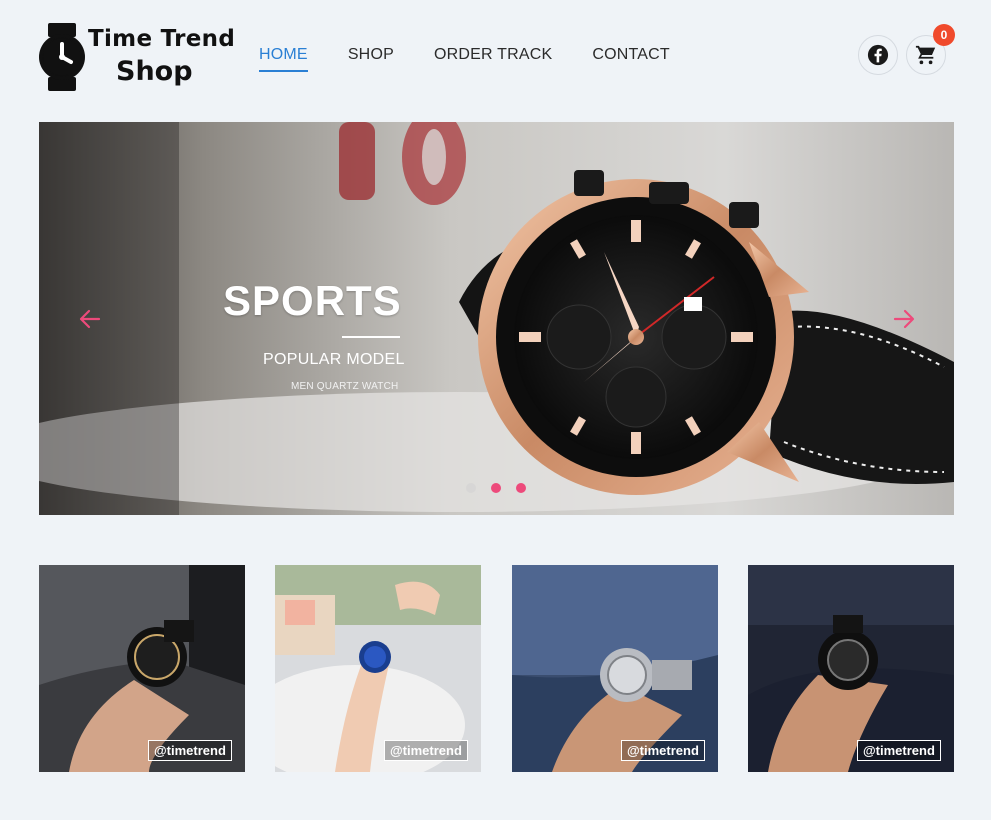 This screenshot has width=991, height=820. I want to click on brand-name-line2: Shop, so click(154, 71).